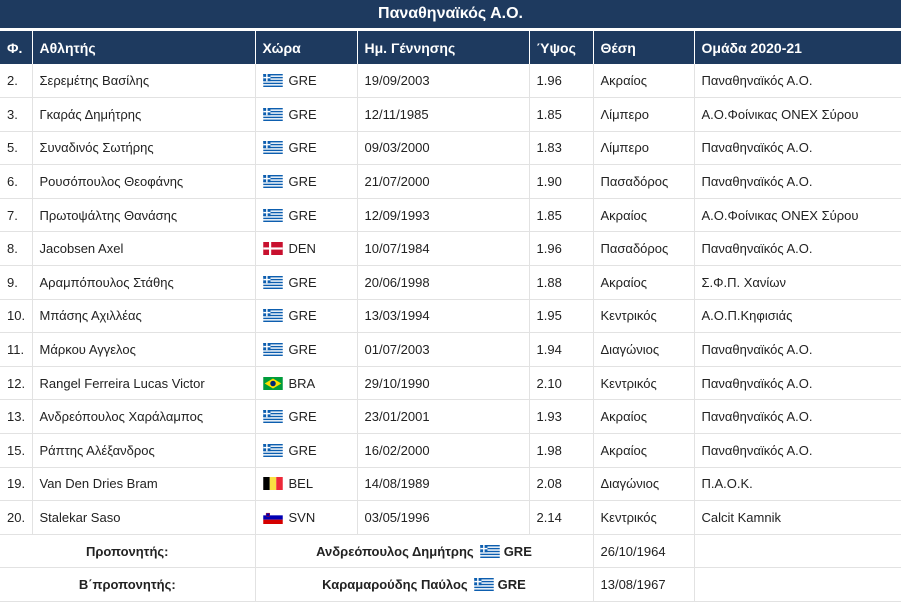 This screenshot has height=609, width=901. What do you see at coordinates (561, 114) in the screenshot?
I see `height-cell: 1.85` at bounding box center [561, 114].